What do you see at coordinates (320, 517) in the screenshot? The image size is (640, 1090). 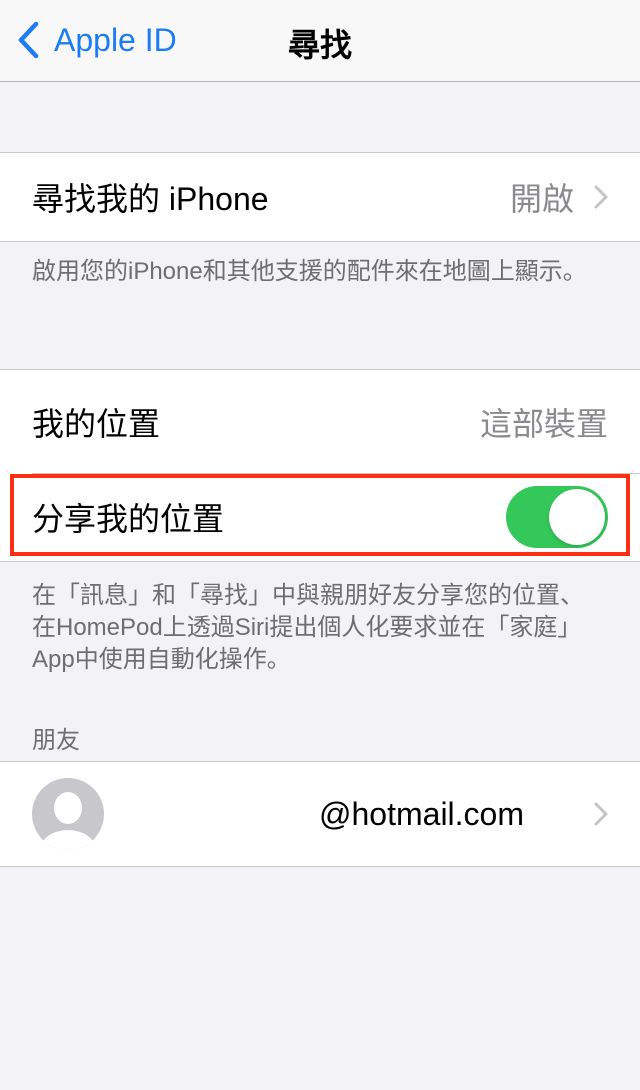 I see `share-my-location-row: 分享我的位置` at bounding box center [320, 517].